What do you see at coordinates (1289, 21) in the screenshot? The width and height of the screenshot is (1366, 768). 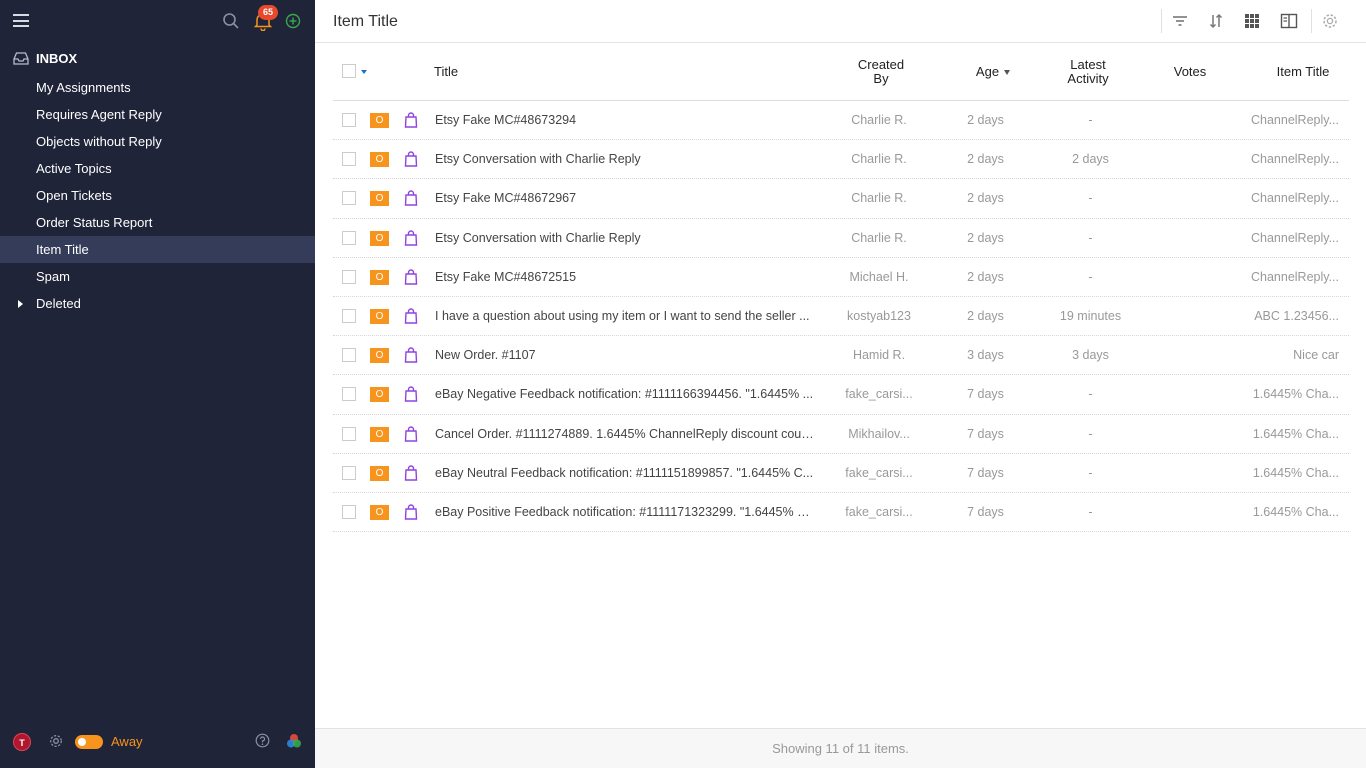 I see `columns-icon` at bounding box center [1289, 21].